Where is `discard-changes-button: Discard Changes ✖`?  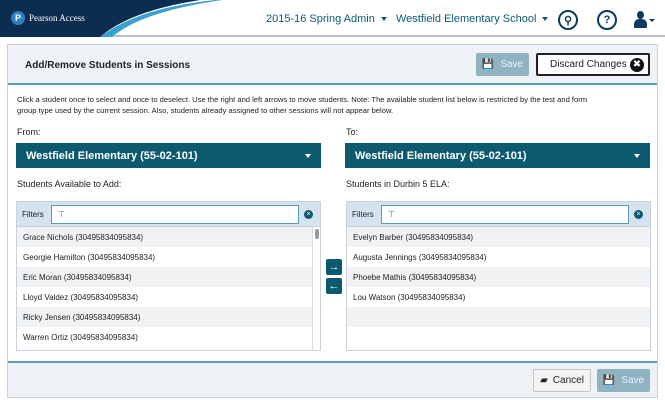
discard-changes-button: Discard Changes ✖ is located at coordinates (593, 64).